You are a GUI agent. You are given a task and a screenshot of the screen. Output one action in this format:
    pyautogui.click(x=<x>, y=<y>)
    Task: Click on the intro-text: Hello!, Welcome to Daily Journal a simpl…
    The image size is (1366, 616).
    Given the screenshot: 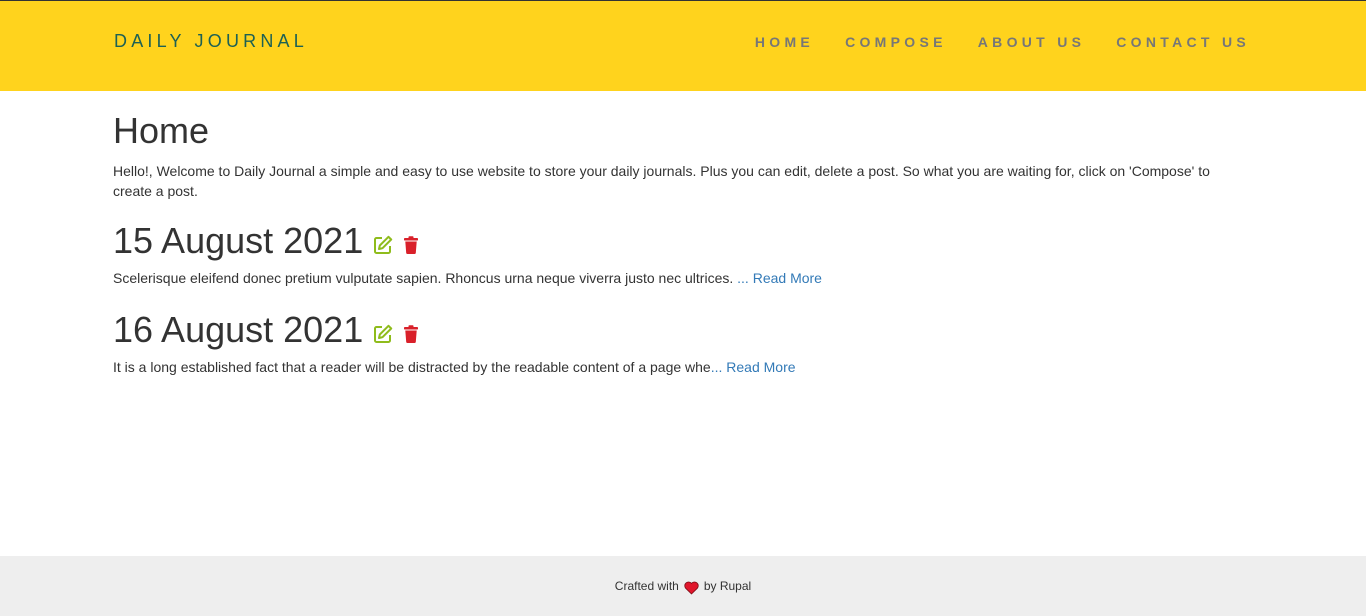 What is the action you would take?
    pyautogui.click(x=661, y=181)
    